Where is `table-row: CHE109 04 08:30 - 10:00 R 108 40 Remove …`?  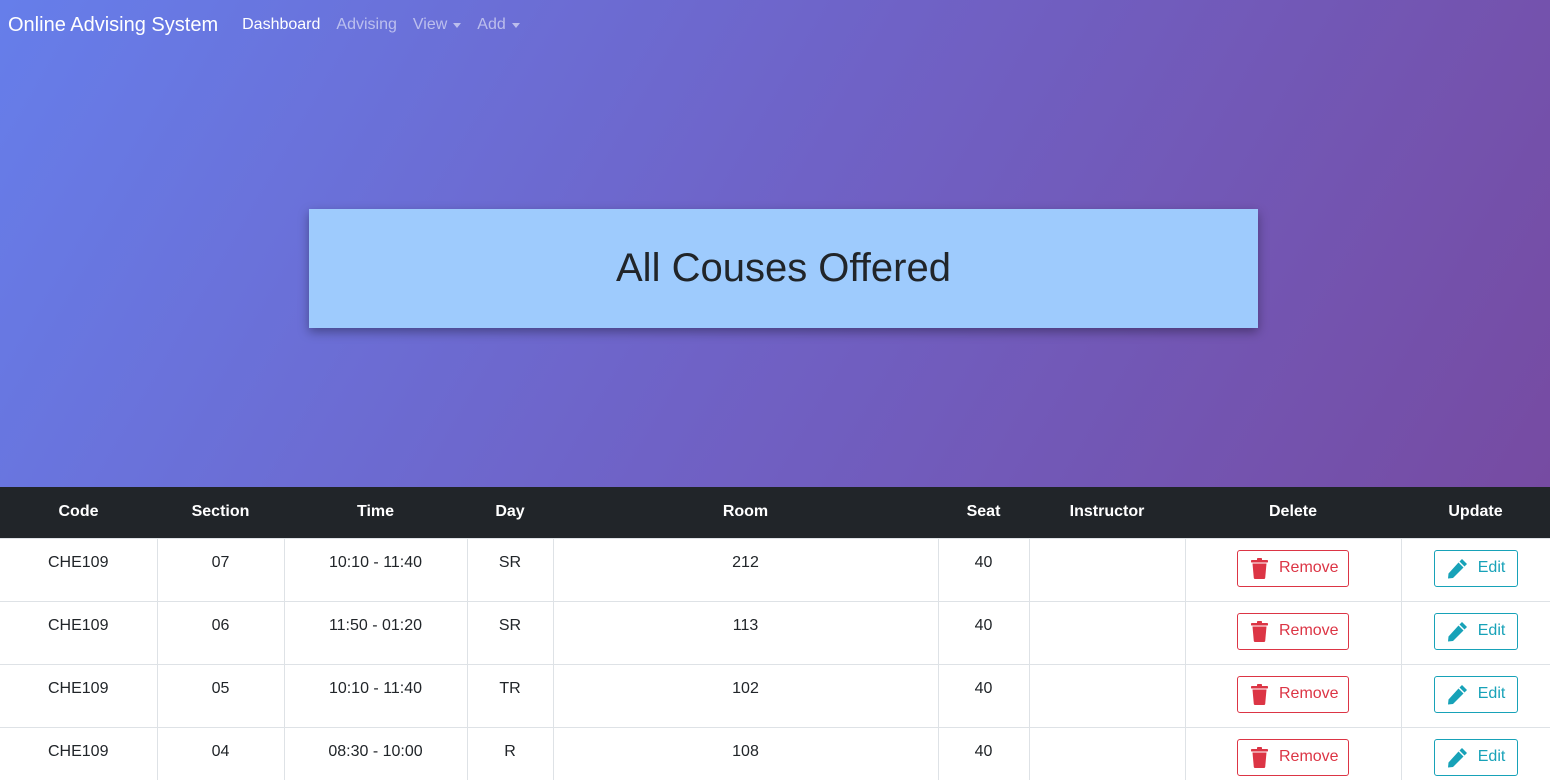 table-row: CHE109 04 08:30 - 10:00 R 108 40 Remove … is located at coordinates (775, 753).